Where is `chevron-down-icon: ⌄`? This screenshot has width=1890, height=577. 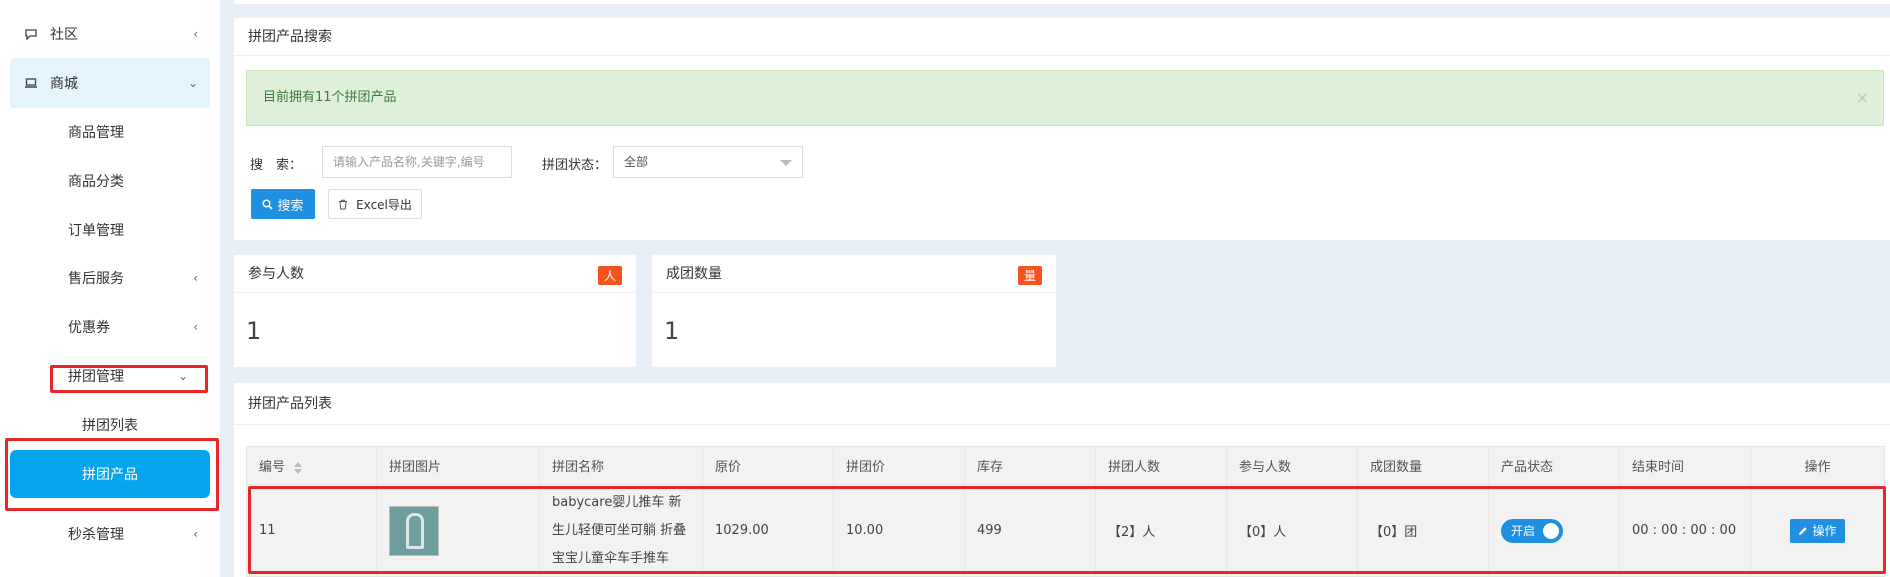
chevron-down-icon: ⌄ is located at coordinates (192, 83).